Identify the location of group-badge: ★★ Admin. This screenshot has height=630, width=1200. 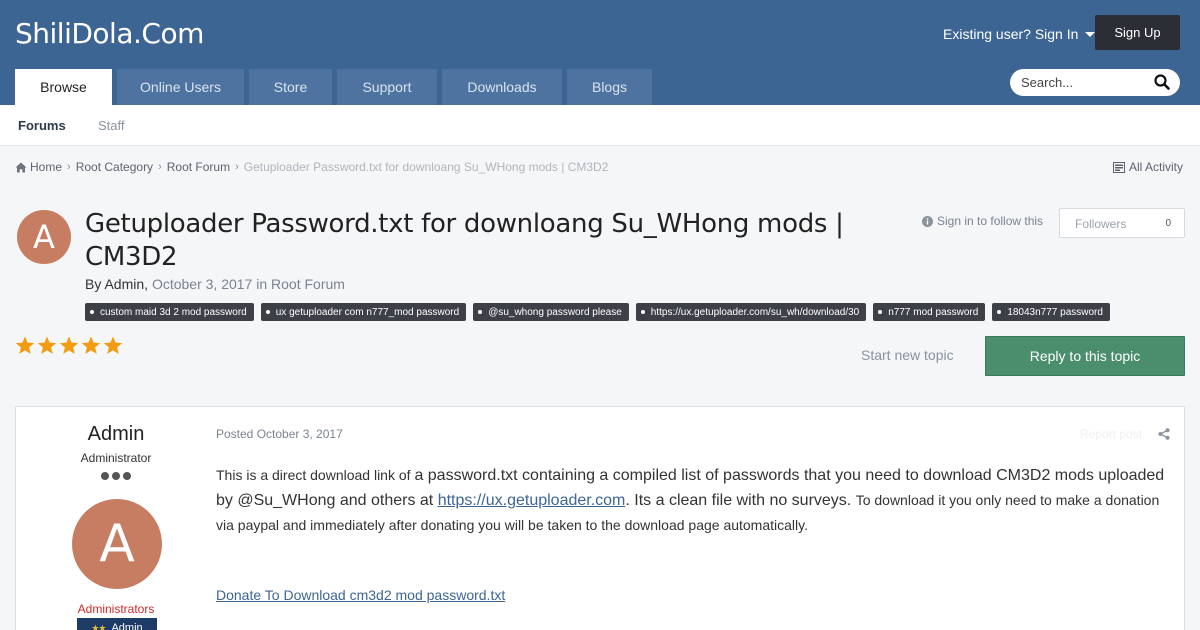
(117, 624).